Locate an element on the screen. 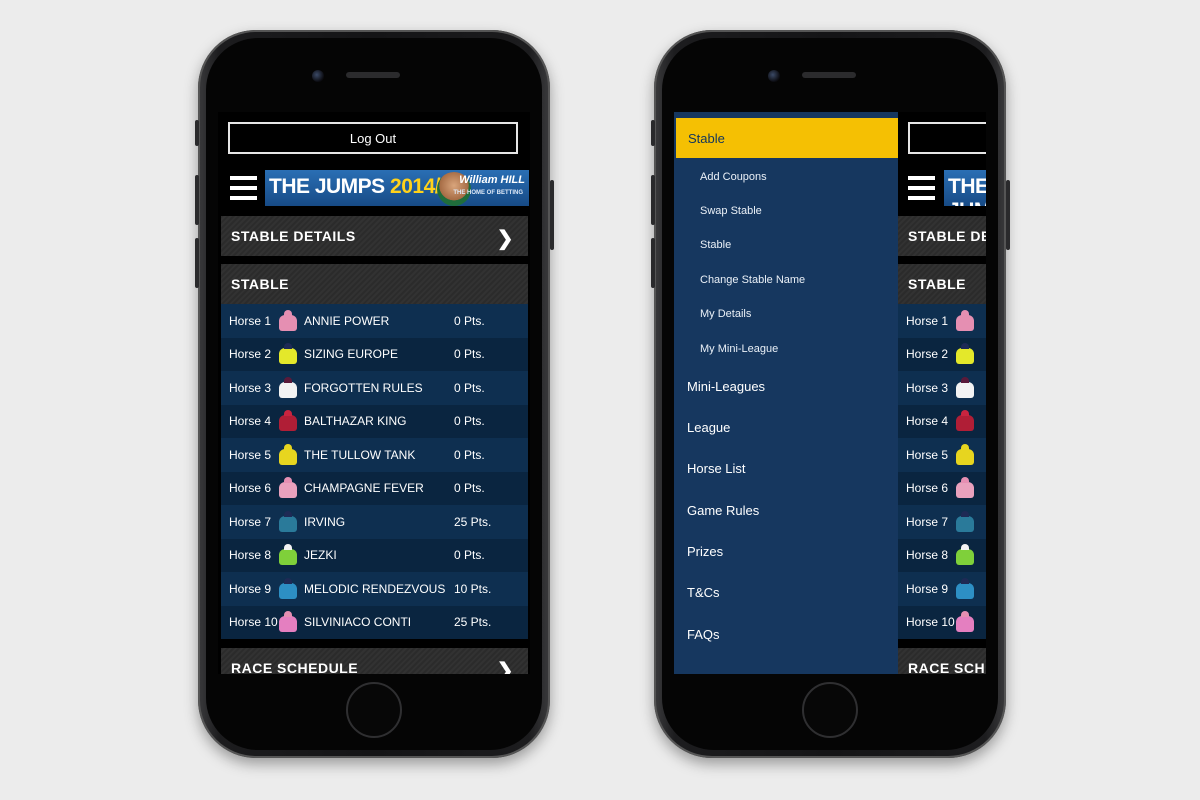  horse-row: Horse 5 is located at coordinates (942, 455).